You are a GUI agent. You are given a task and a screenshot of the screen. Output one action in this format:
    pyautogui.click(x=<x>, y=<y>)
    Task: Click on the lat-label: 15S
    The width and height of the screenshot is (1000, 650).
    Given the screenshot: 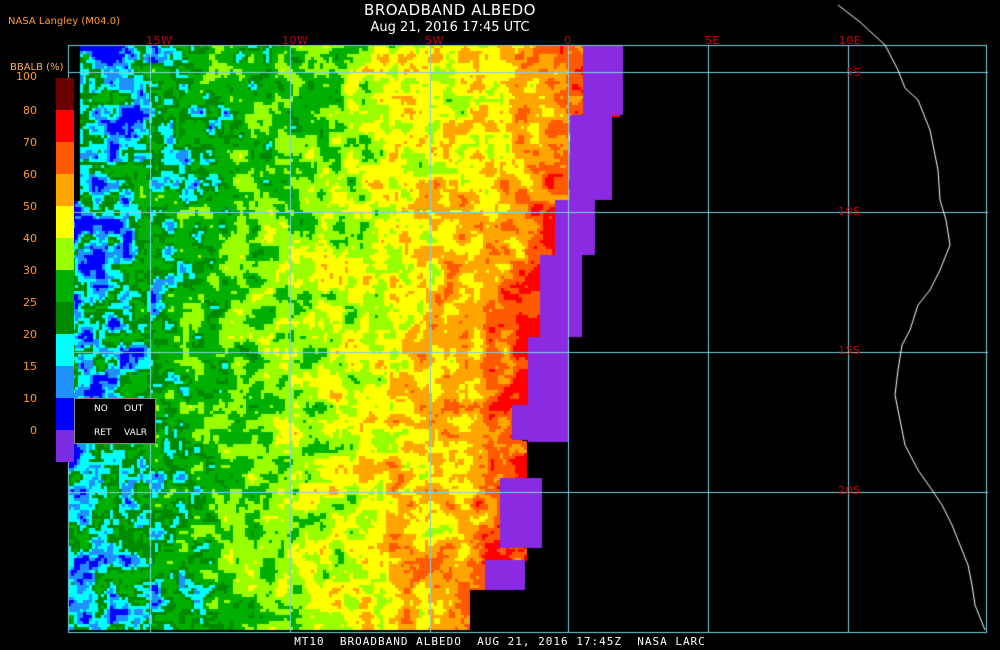 What is the action you would take?
    pyautogui.click(x=849, y=350)
    